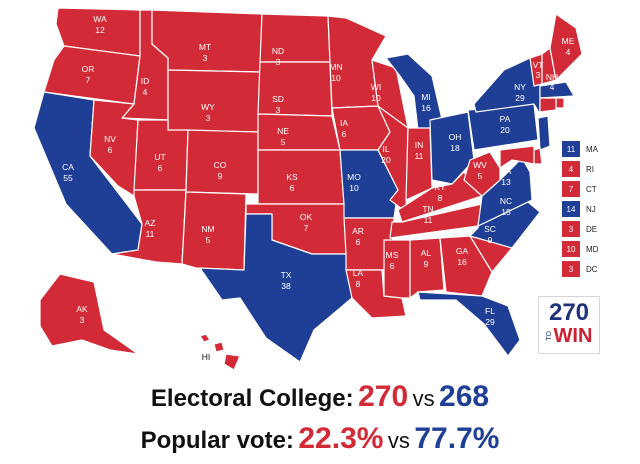 This screenshot has height=464, width=640. What do you see at coordinates (480, 176) in the screenshot?
I see `state-ev-WV: 5` at bounding box center [480, 176].